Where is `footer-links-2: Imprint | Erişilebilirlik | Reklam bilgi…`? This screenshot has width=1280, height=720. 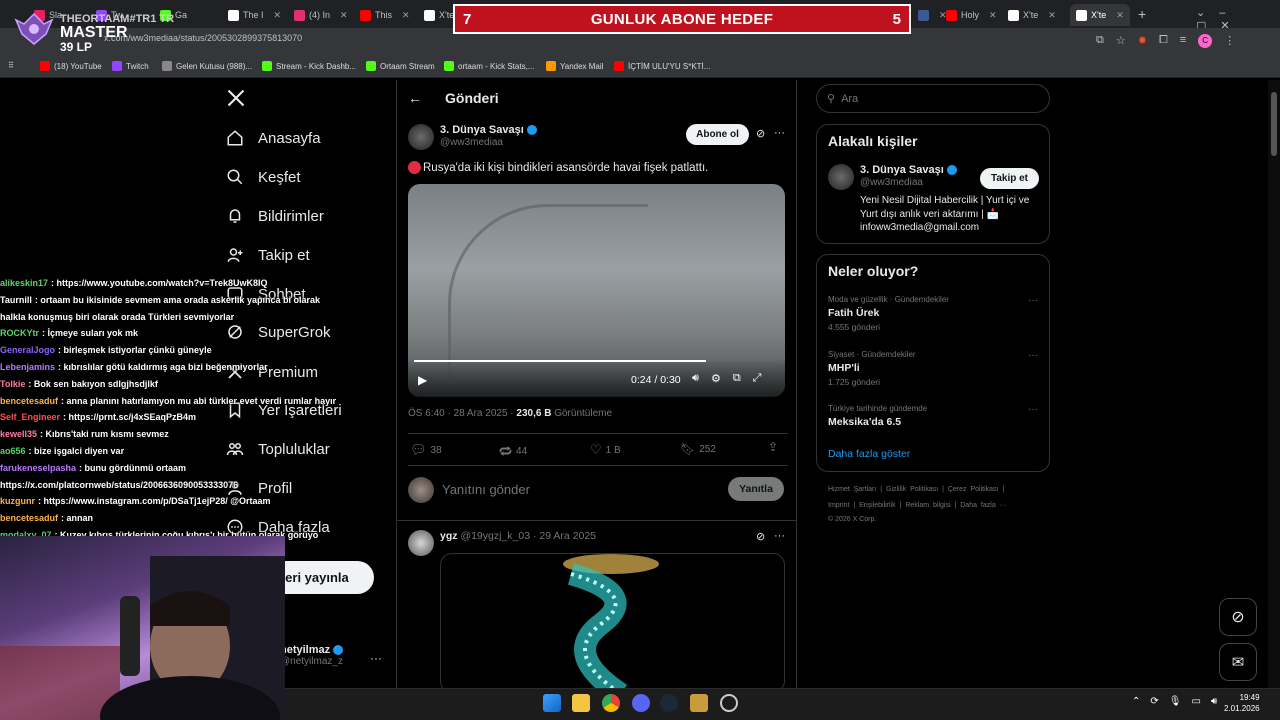
footer-links-2: Imprint | Erişilebilirlik | Reklam bilgi… is located at coordinates (917, 505).